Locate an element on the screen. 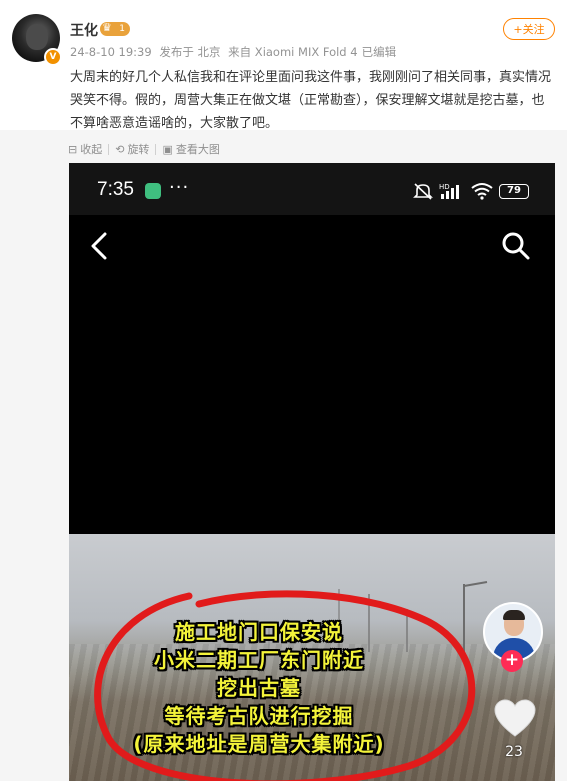 This screenshot has height=781, width=567. post-device: 来自 Xiaomi MIX Fold 4 is located at coordinates (293, 52).